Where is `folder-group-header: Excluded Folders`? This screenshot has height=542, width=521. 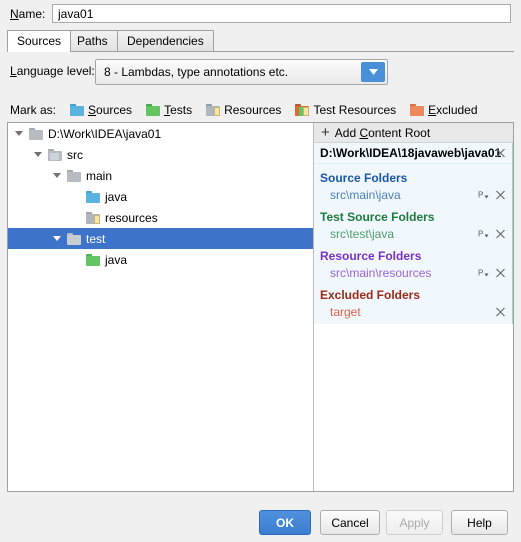 folder-group-header: Excluded Folders is located at coordinates (370, 295).